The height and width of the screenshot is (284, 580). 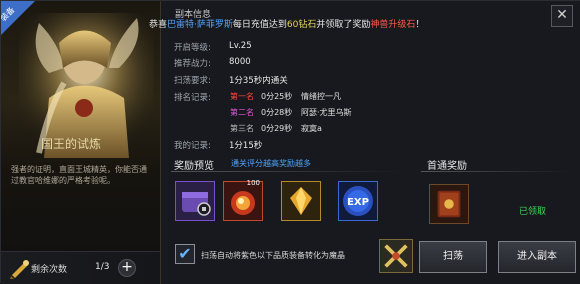 I want to click on rank-2-name: 阿瑟·尤里乌斯, so click(x=326, y=112).